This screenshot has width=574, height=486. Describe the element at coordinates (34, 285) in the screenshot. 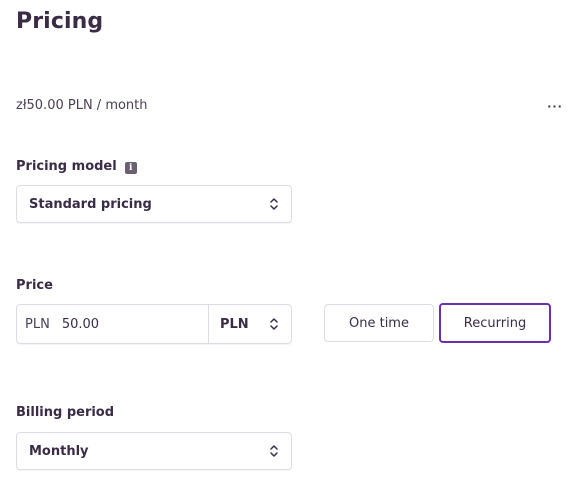

I see `price-label: Price` at that location.